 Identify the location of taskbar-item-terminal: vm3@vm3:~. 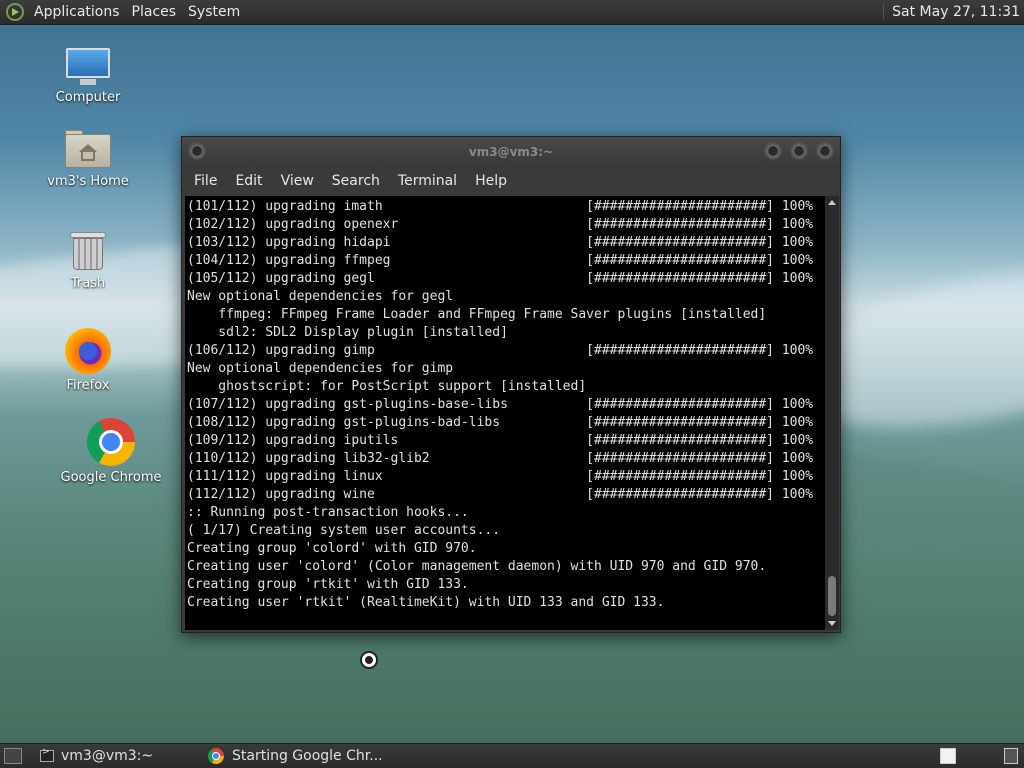
(116, 756).